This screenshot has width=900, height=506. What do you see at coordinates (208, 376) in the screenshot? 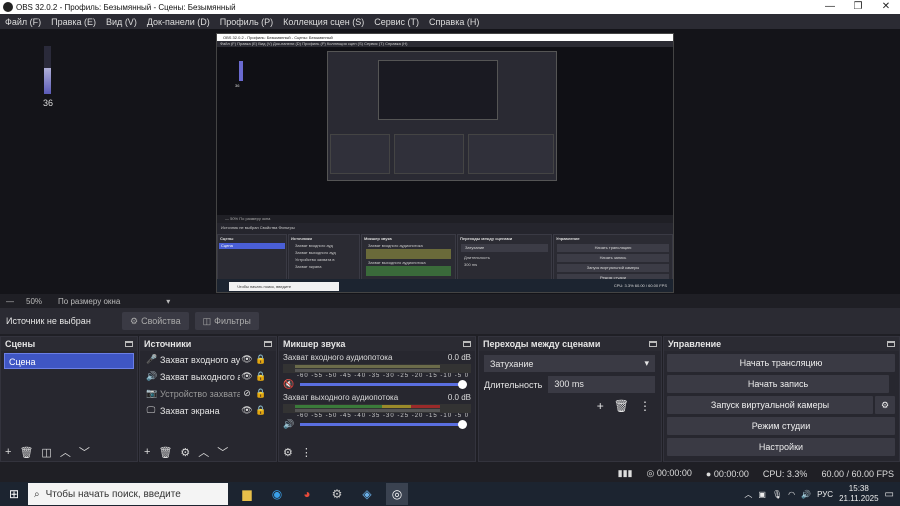
I see `source-row: 🔊 Захват выходного ауди 👁 🔒` at bounding box center [208, 376].